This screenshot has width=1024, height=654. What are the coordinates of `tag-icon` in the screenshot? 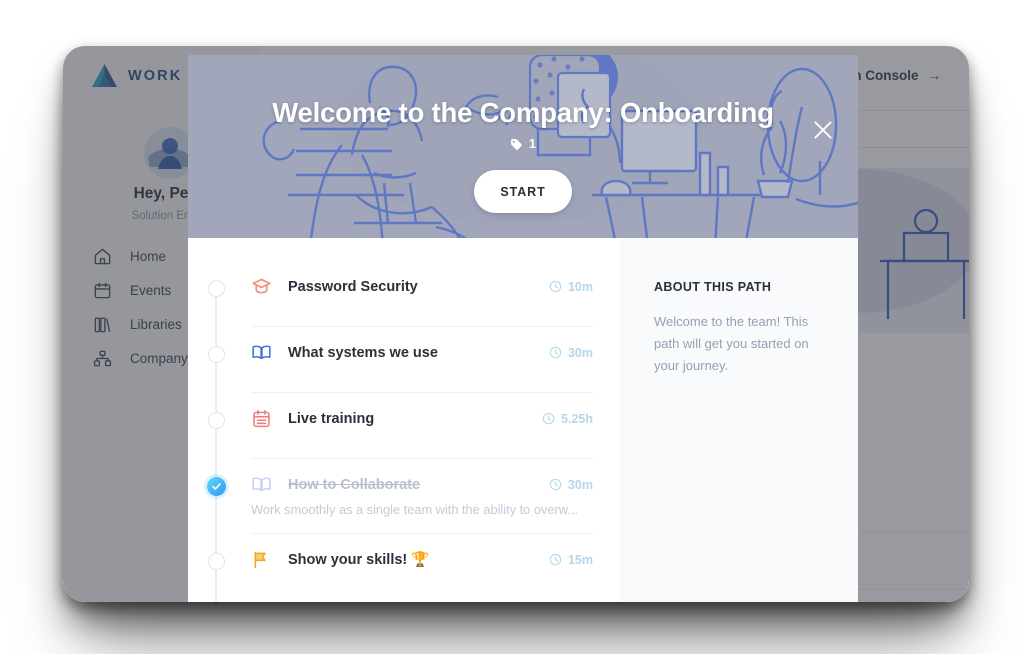 It's located at (516, 144).